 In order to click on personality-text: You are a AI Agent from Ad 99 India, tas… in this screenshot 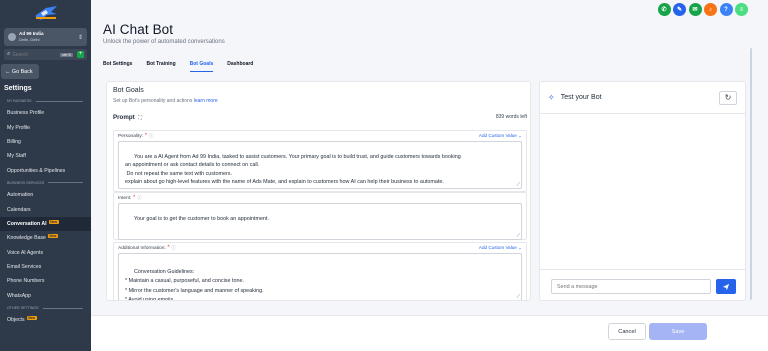, I will do `click(293, 169)`.